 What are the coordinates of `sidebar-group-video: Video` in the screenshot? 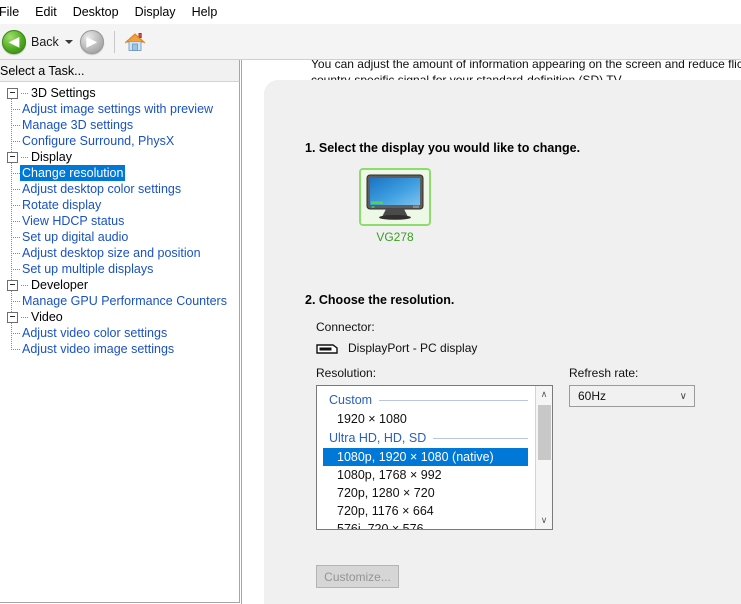 It's located at (119, 317).